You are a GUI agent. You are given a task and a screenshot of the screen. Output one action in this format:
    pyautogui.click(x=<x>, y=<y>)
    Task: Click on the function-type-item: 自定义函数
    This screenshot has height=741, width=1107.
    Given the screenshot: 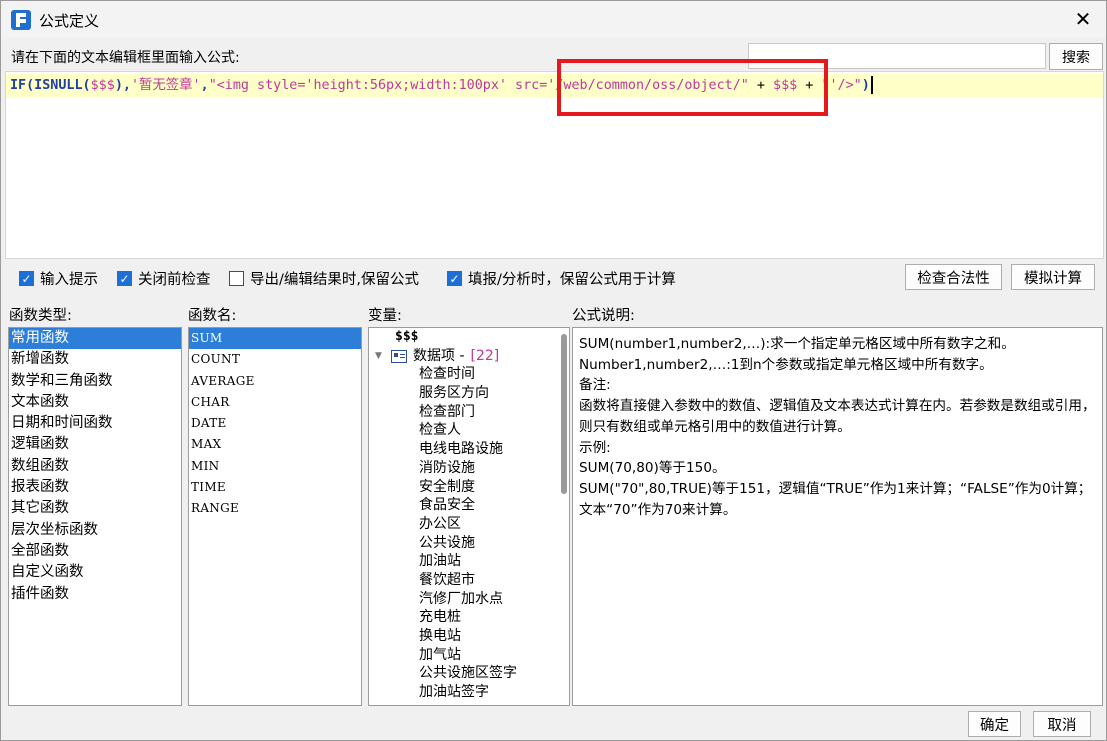 What is the action you would take?
    pyautogui.click(x=95, y=572)
    